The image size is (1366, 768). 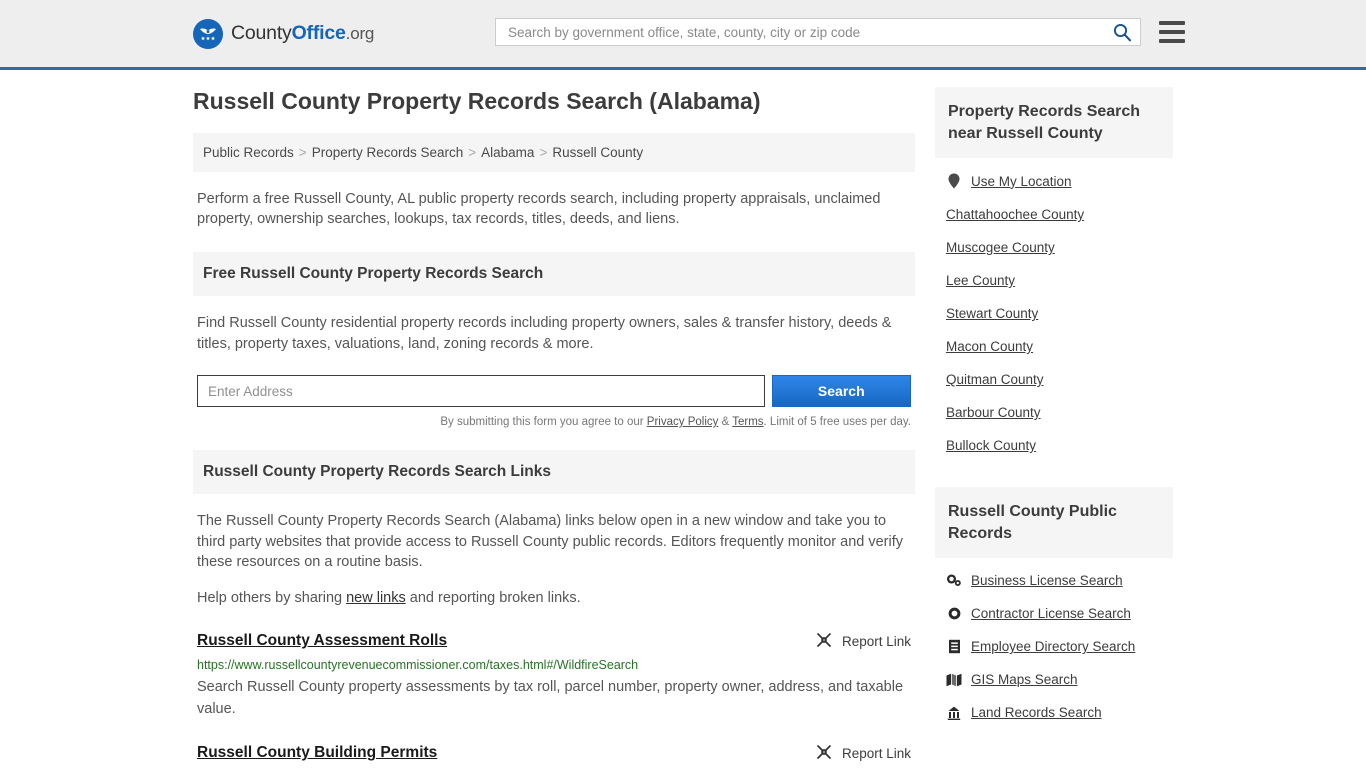 I want to click on sidebar-item-lee-county: Lee County, so click(x=1054, y=280).